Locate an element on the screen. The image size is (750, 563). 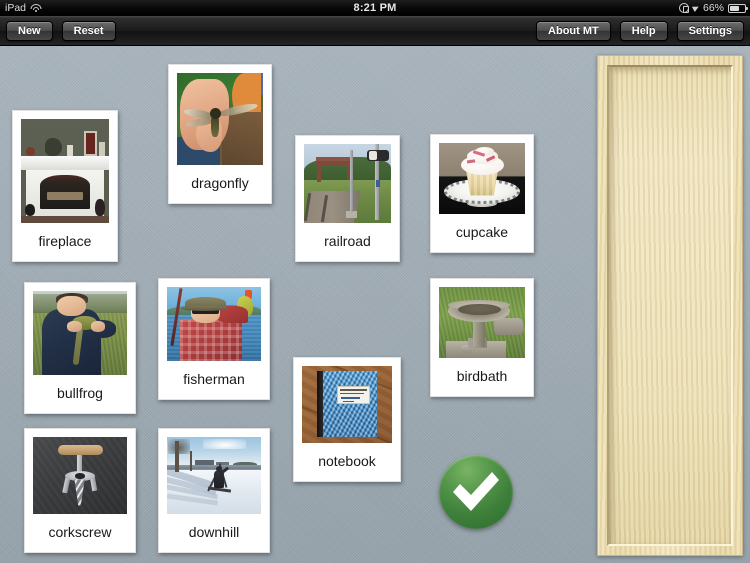
card-bullfrog: bullfrog is located at coordinates (80, 348).